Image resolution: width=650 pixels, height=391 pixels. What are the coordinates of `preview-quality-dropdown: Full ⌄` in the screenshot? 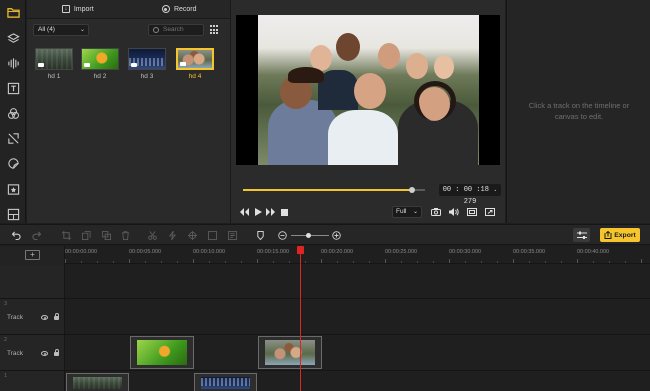 It's located at (407, 212).